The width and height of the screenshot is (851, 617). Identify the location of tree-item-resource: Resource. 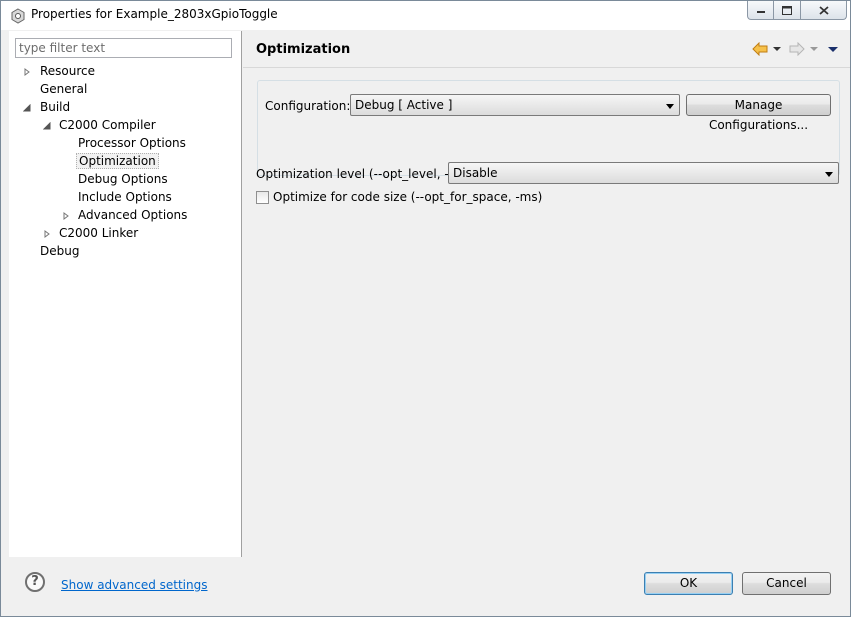
(60, 71).